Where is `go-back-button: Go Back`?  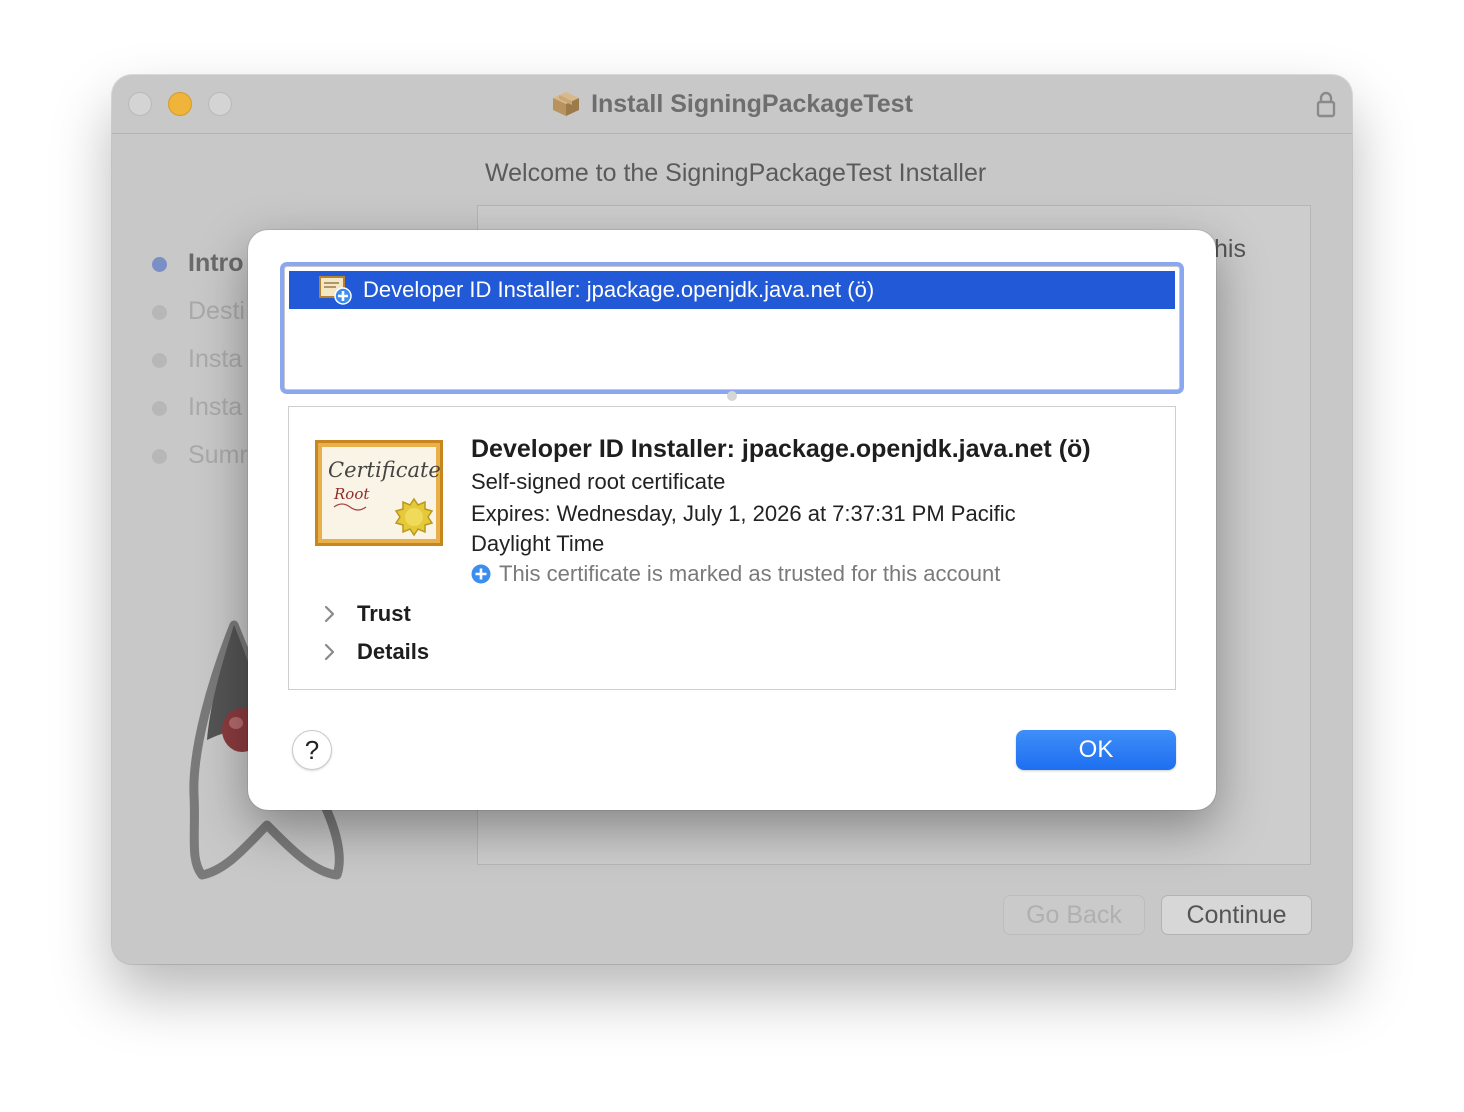 go-back-button: Go Back is located at coordinates (1074, 915).